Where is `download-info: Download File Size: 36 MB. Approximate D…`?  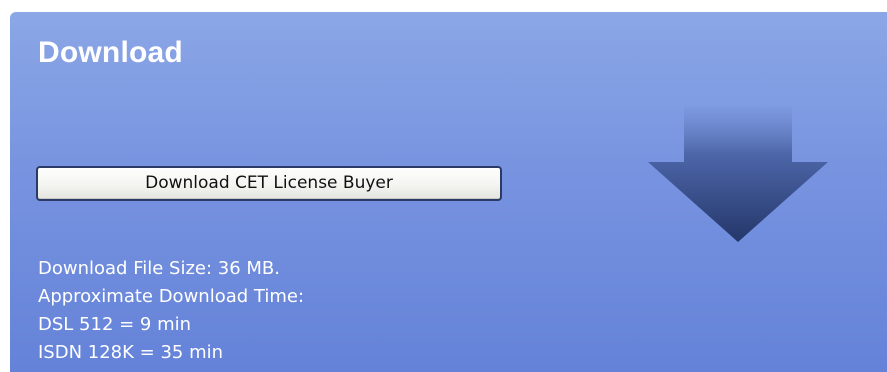 download-info: Download File Size: 36 MB. Approximate D… is located at coordinates (171, 311).